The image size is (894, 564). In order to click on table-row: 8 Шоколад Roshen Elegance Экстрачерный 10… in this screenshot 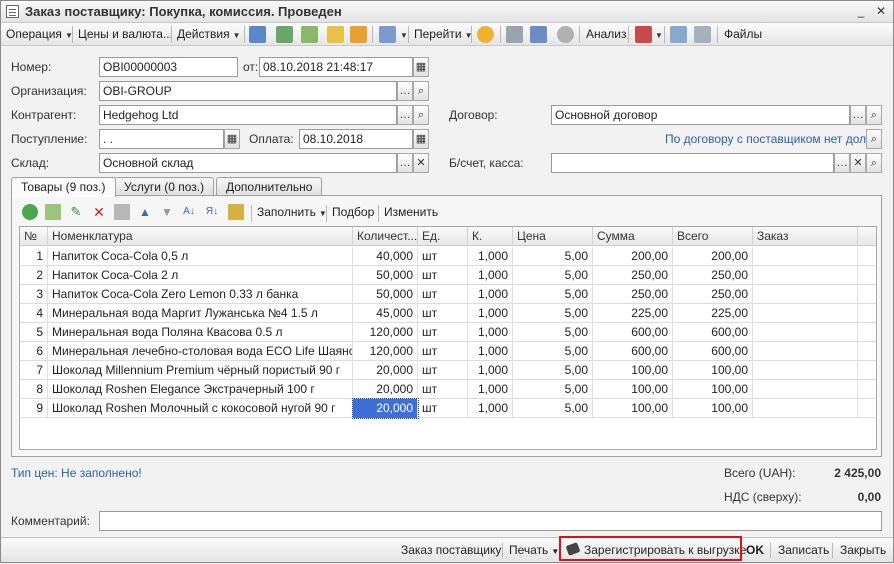, I will do `click(448, 389)`.